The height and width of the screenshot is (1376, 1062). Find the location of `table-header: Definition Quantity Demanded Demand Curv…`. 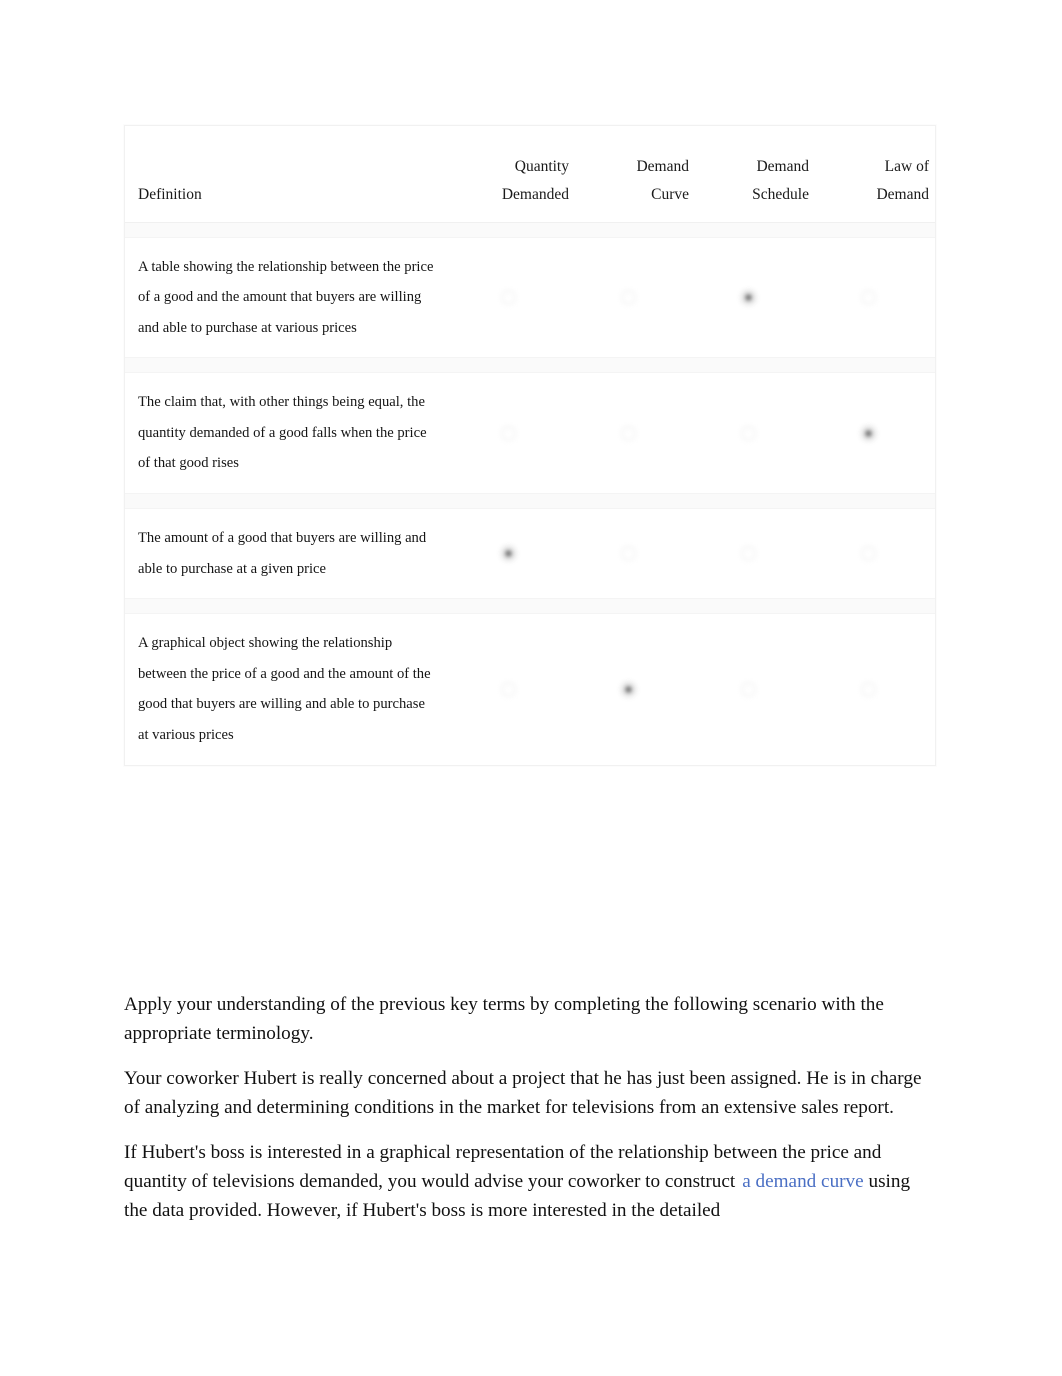

table-header: Definition Quantity Demanded Demand Curv… is located at coordinates (530, 174).